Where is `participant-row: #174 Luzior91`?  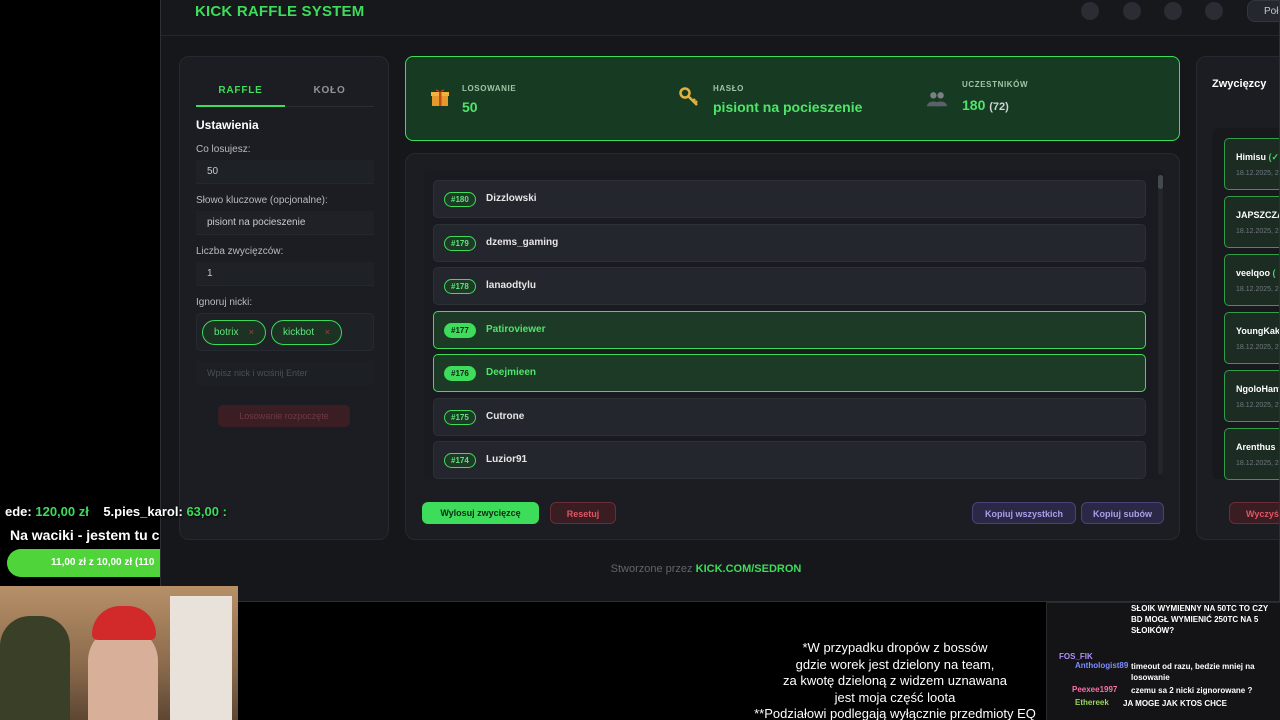 participant-row: #174 Luzior91 is located at coordinates (789, 460).